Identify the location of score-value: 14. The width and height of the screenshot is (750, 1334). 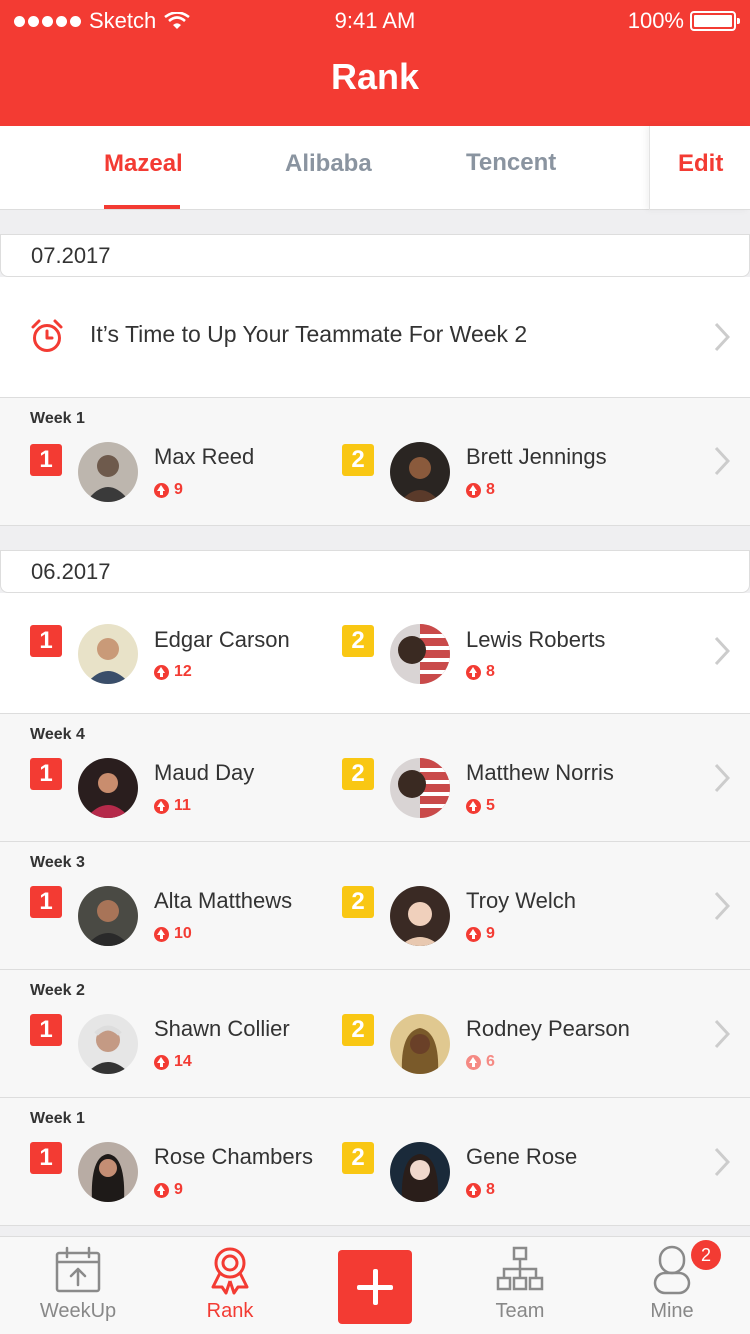
(183, 1061).